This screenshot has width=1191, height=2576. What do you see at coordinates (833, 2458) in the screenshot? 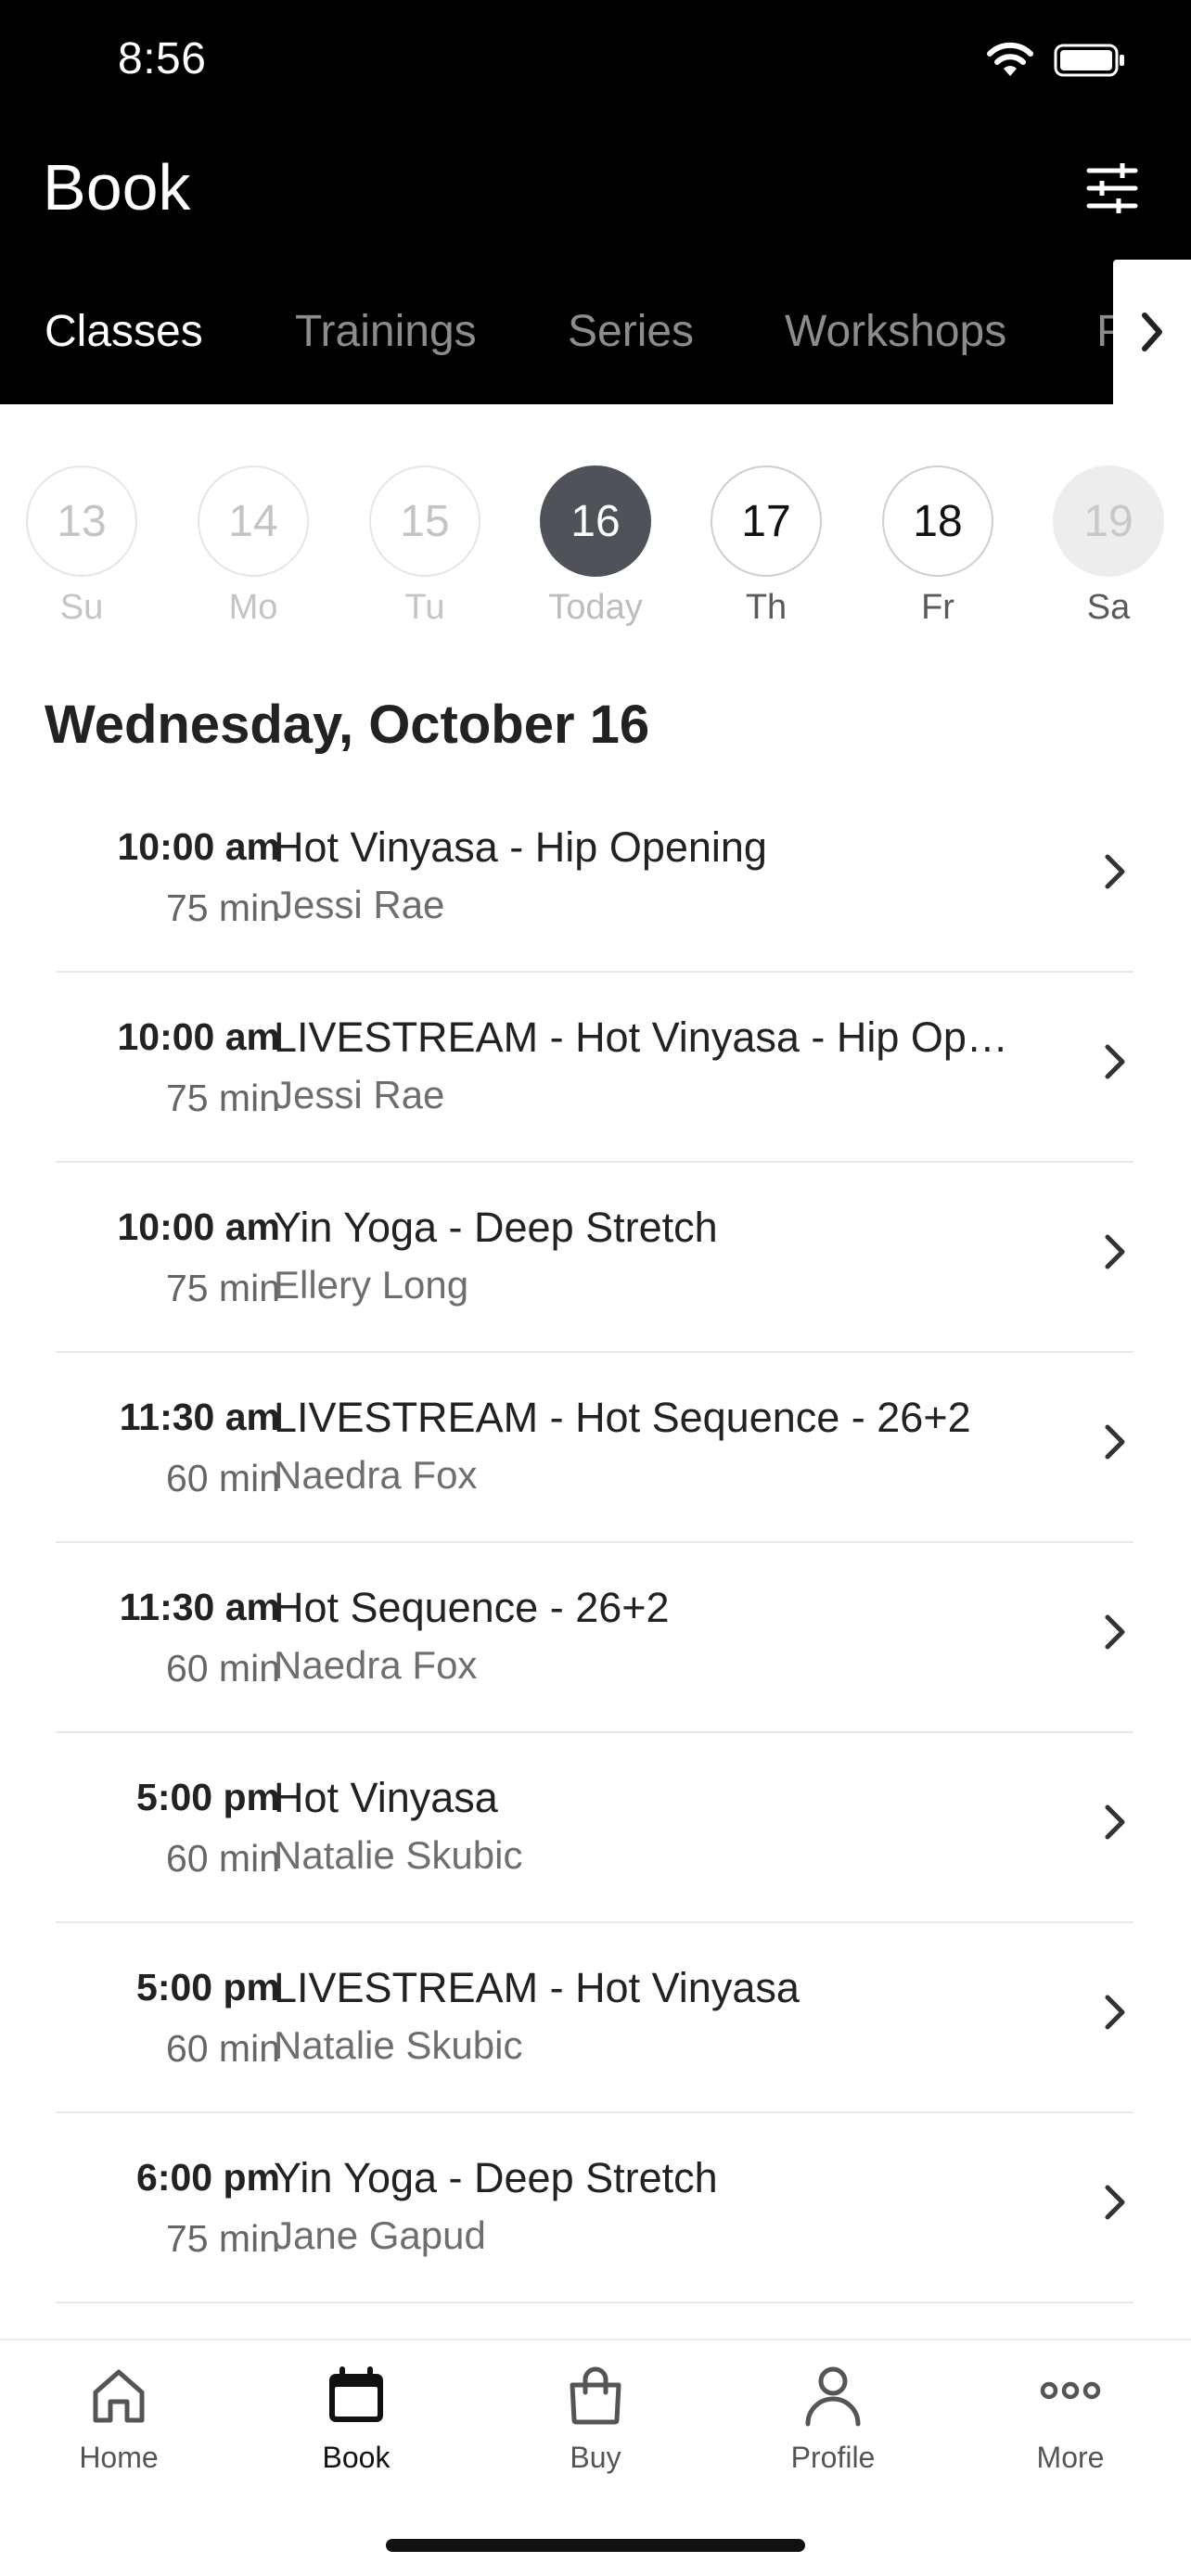
I see `nav-label: Profile` at bounding box center [833, 2458].